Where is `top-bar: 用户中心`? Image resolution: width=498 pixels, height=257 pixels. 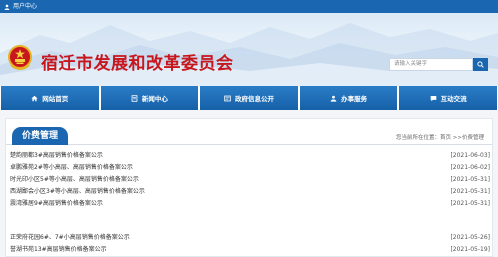 top-bar: 用户中心 is located at coordinates (249, 6).